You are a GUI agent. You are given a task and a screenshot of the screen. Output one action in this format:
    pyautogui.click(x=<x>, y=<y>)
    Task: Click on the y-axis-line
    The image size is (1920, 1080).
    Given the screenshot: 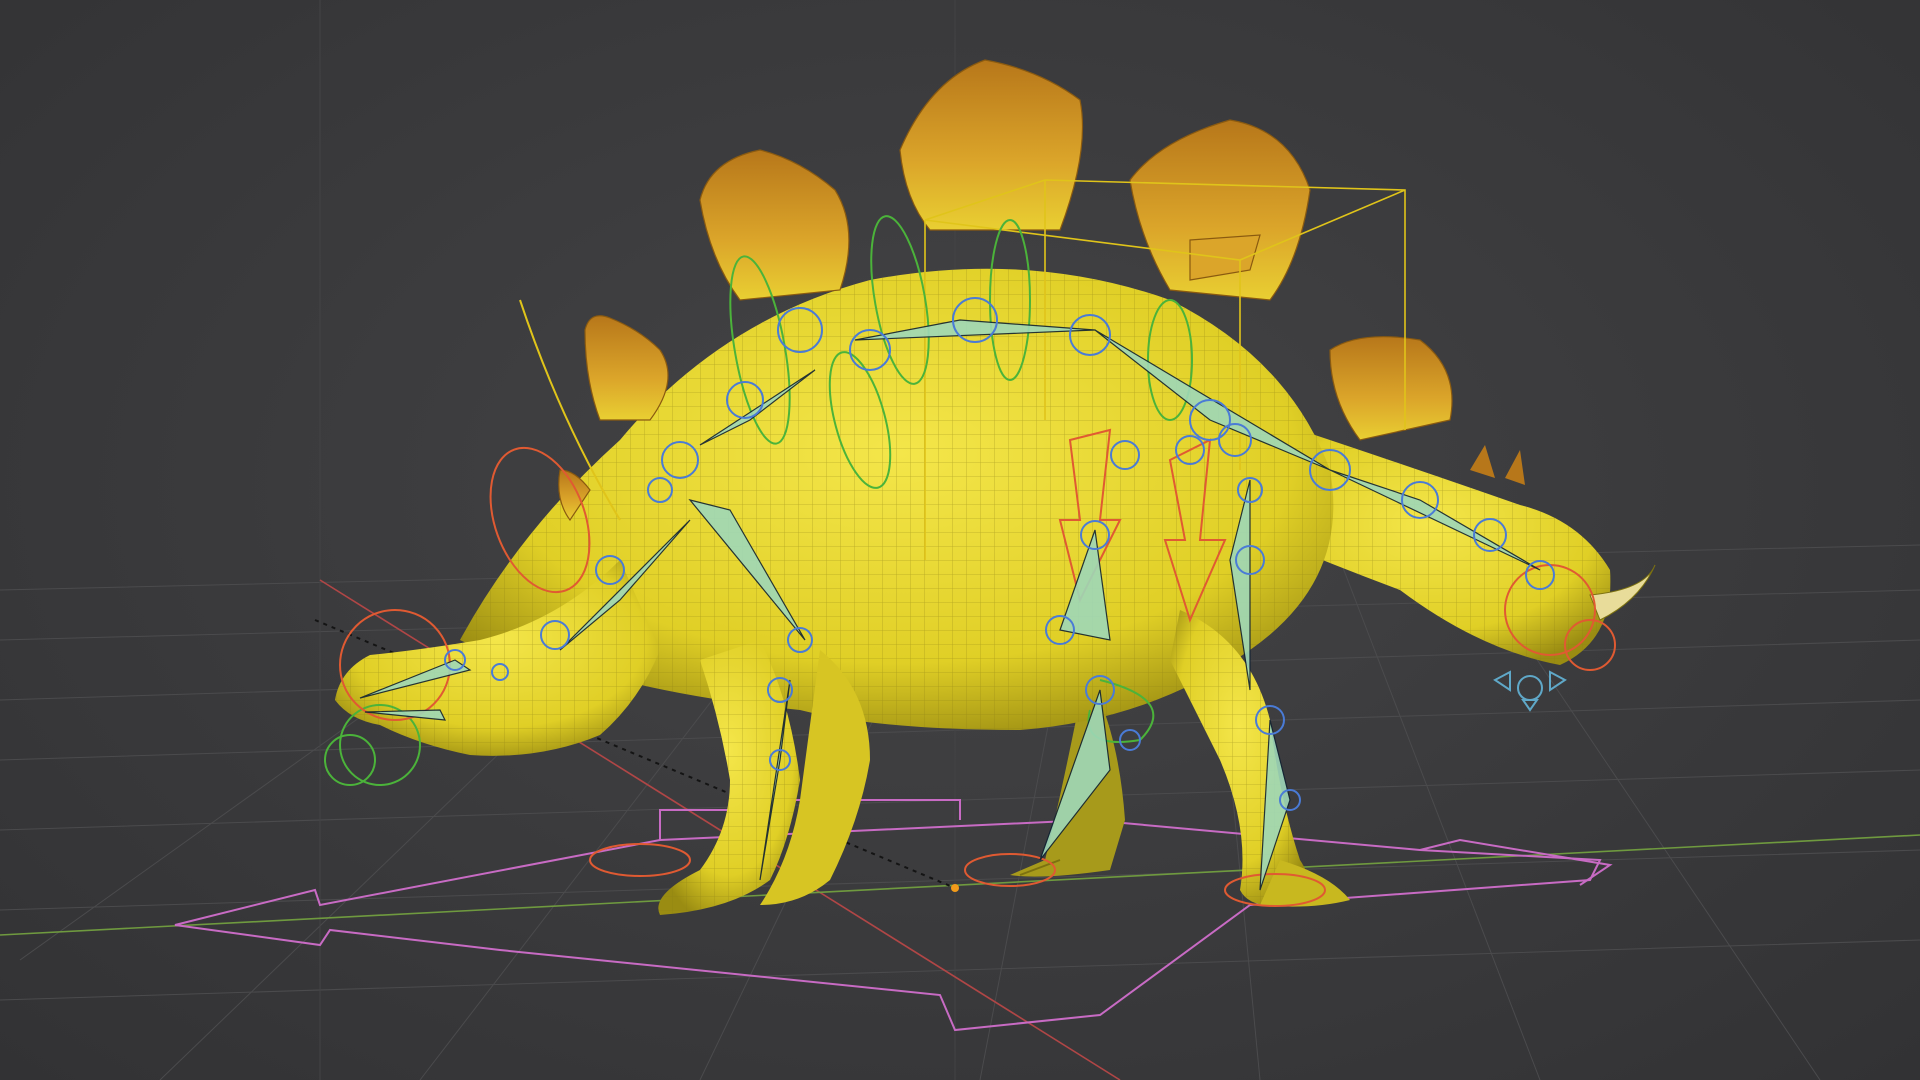 What is the action you would take?
    pyautogui.click(x=960, y=885)
    